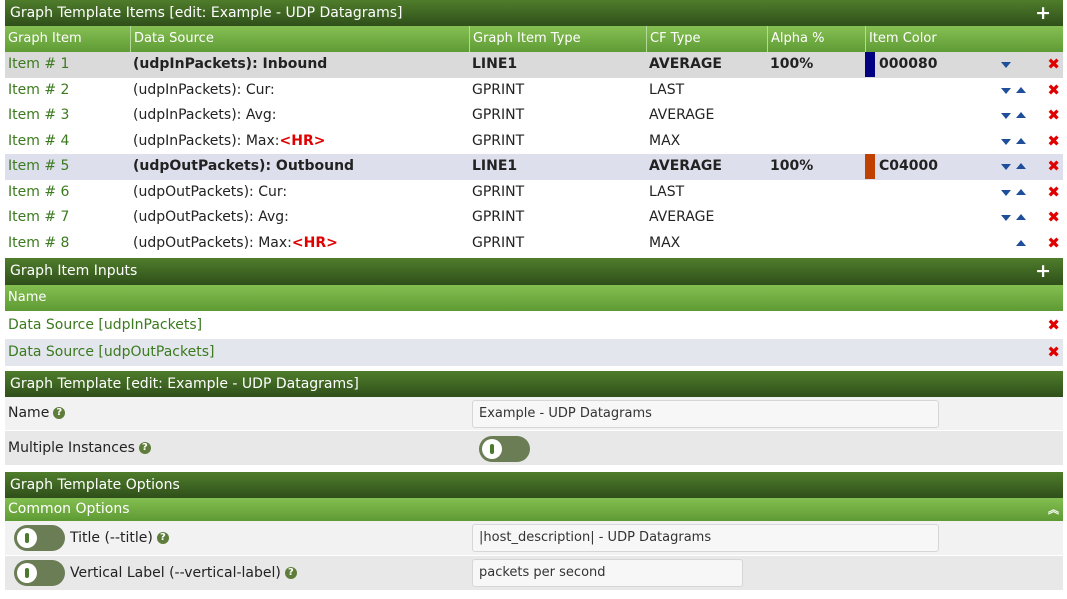  I want to click on data-source-cell-text: (udpOutPackets): Outbound, so click(244, 166).